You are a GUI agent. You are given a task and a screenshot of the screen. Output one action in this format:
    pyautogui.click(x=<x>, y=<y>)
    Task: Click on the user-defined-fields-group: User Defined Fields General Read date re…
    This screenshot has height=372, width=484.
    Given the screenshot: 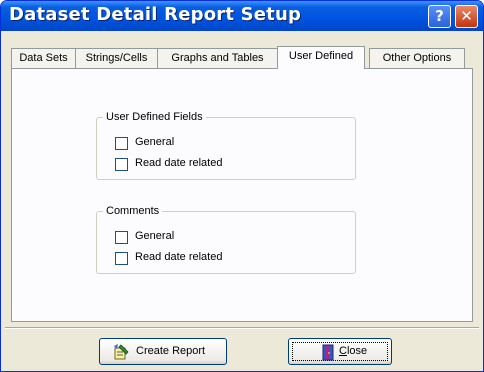 What is the action you would take?
    pyautogui.click(x=226, y=145)
    